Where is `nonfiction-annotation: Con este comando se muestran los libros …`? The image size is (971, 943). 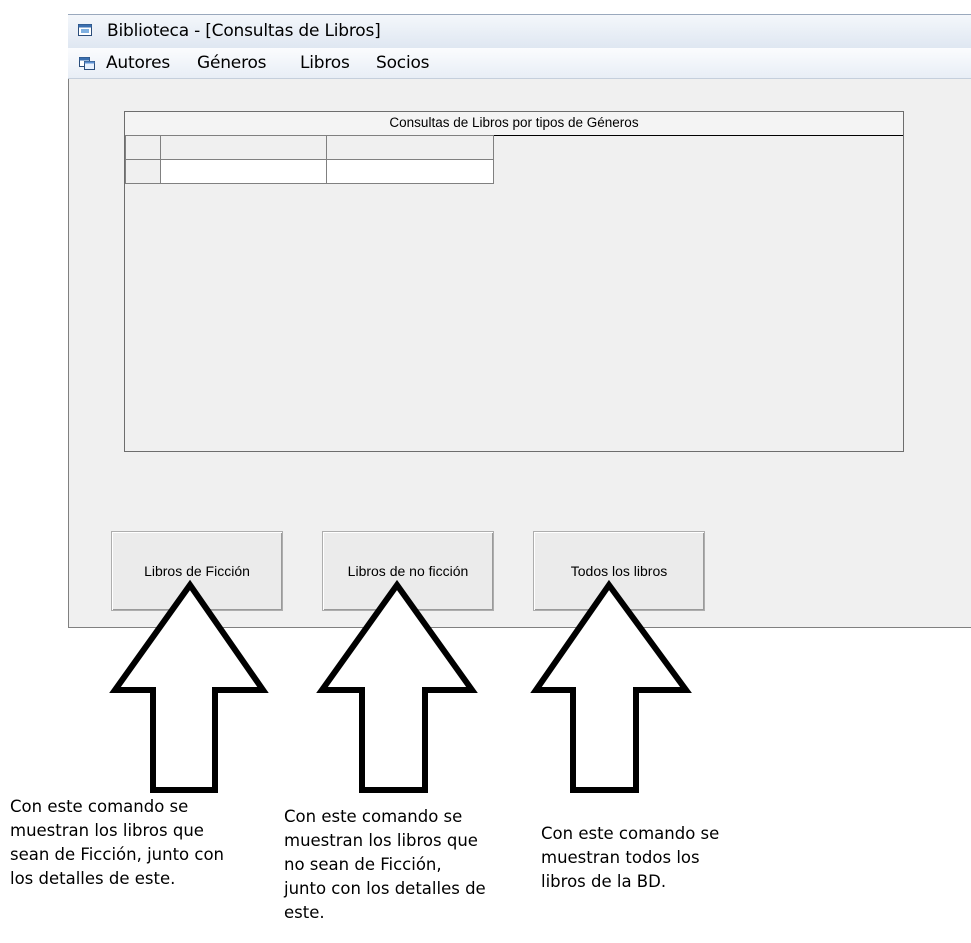 nonfiction-annotation: Con este comando se muestran los libros … is located at coordinates (385, 864).